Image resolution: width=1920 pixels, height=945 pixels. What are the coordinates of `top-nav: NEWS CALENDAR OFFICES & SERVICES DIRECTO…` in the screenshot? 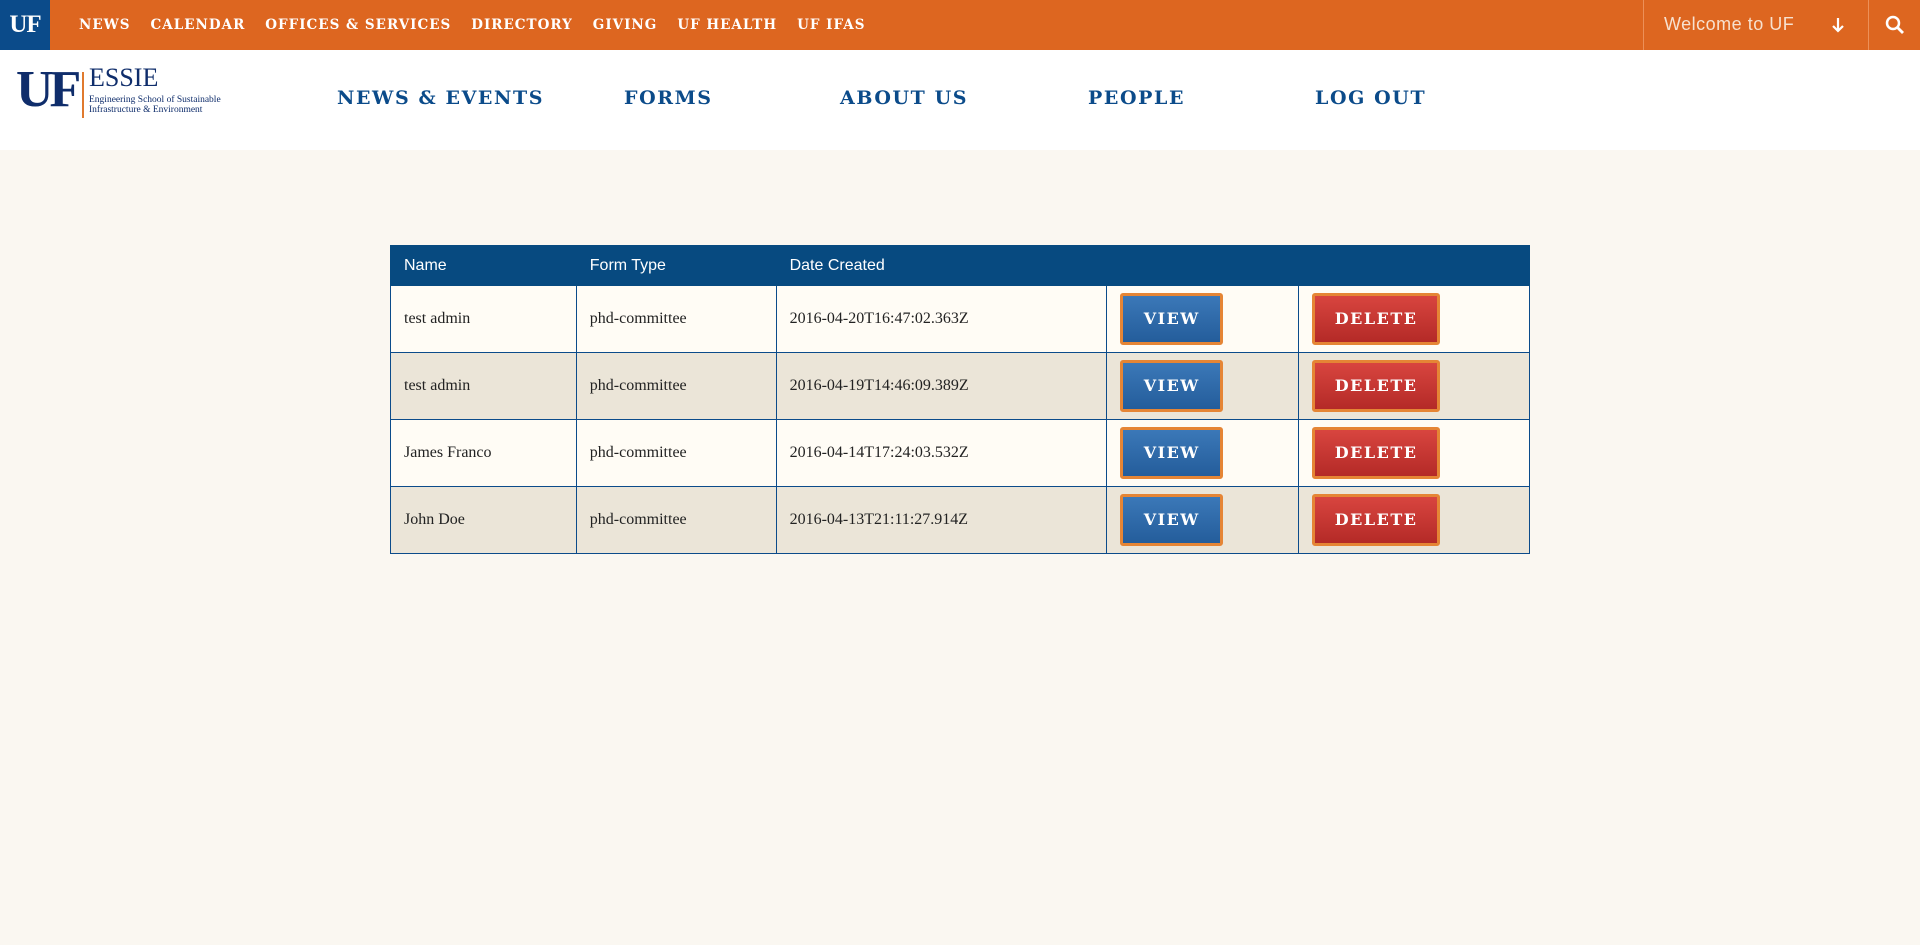 It's located at (482, 25).